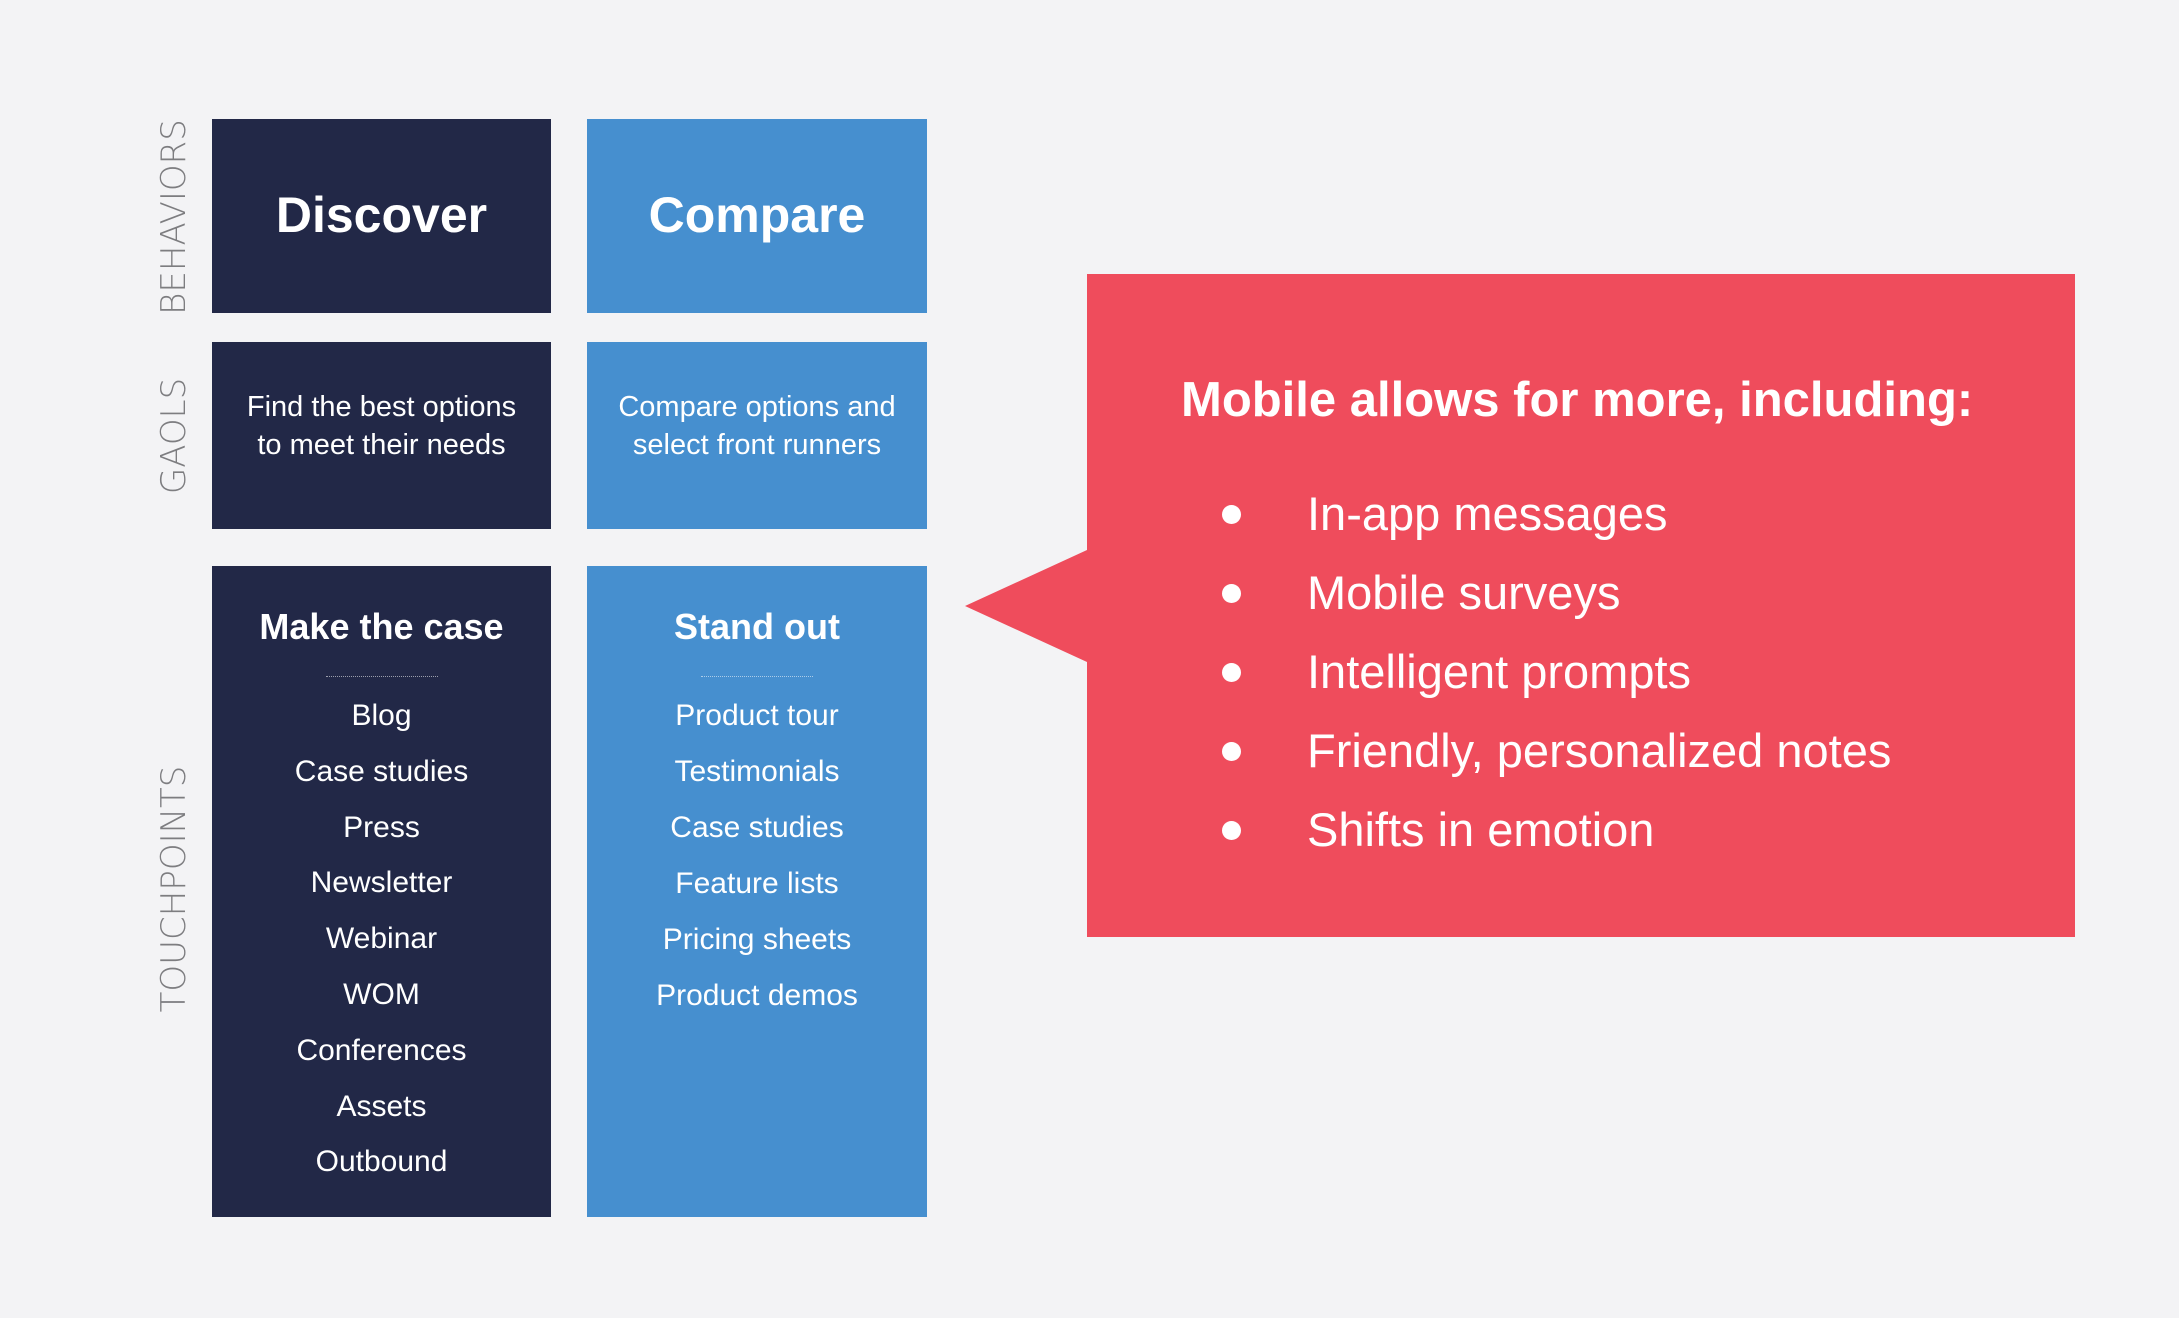 The image size is (2179, 1318). I want to click on callout-item: Shifts in emotion, so click(1556, 829).